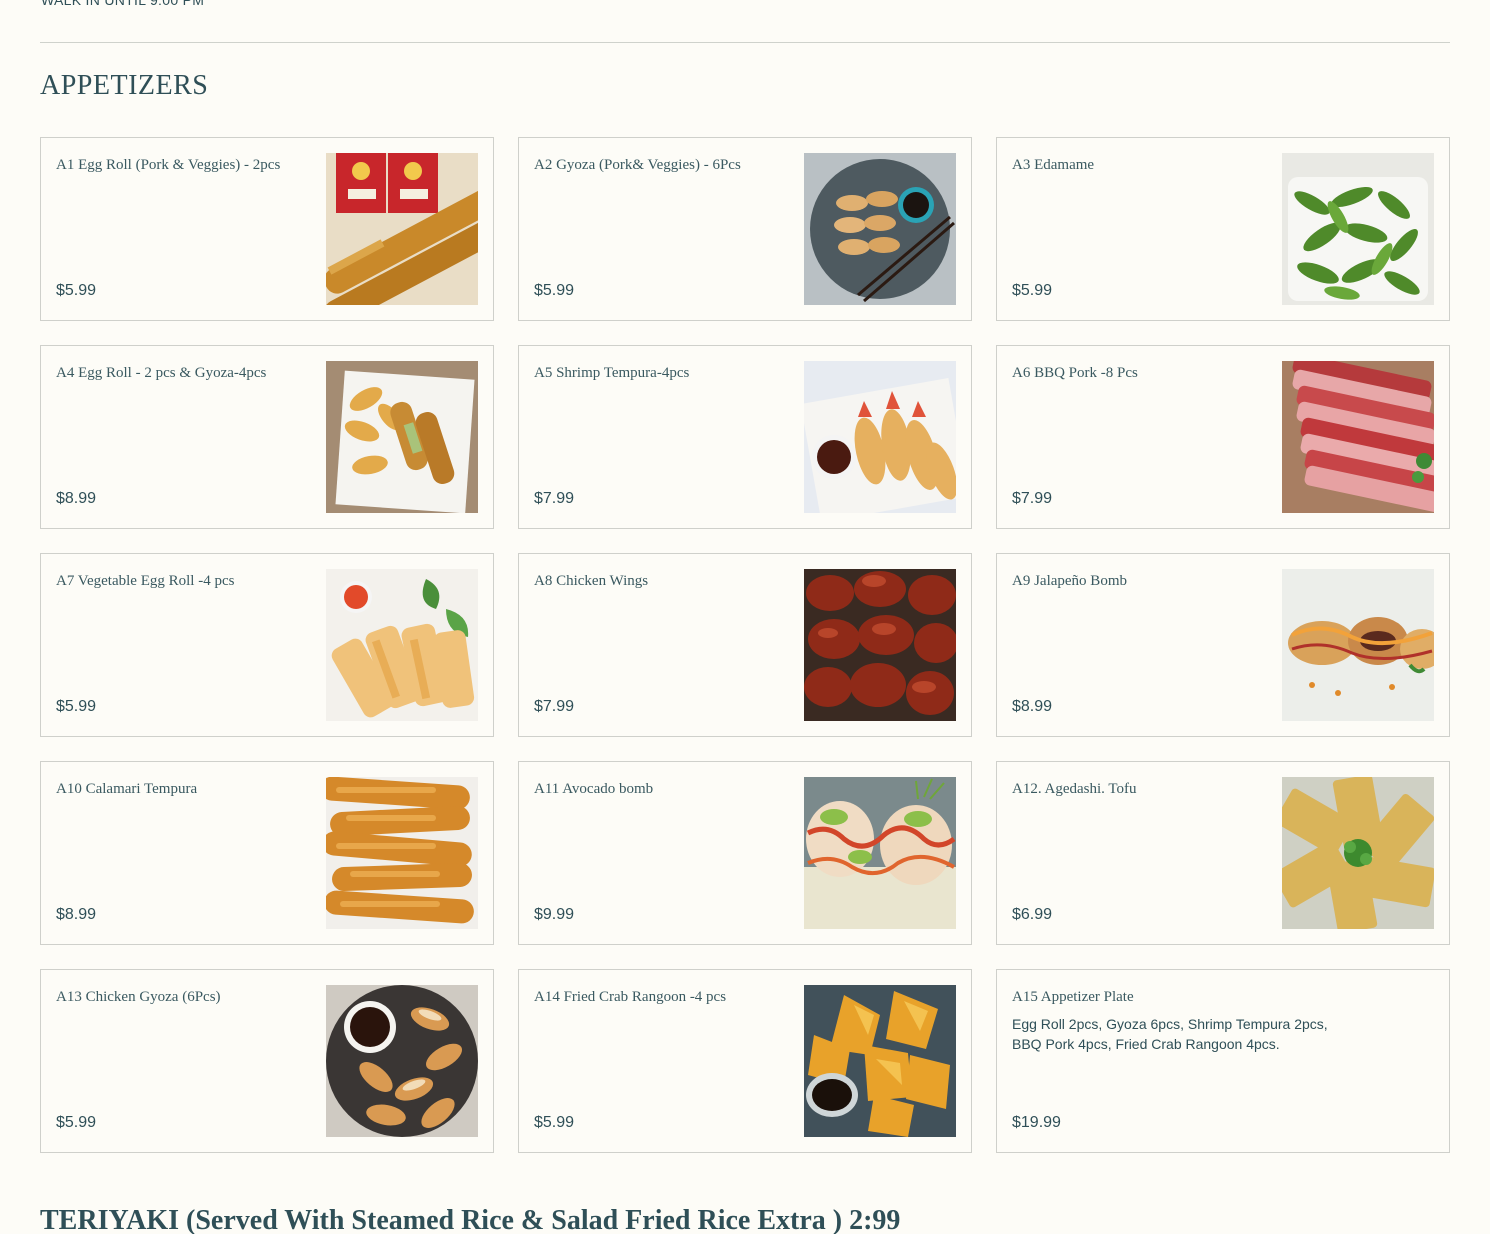 Image resolution: width=1490 pixels, height=1234 pixels. What do you see at coordinates (168, 165) in the screenshot?
I see `menu-item-name: A1 Egg Roll (Pork & Veggies) - 2pcs` at bounding box center [168, 165].